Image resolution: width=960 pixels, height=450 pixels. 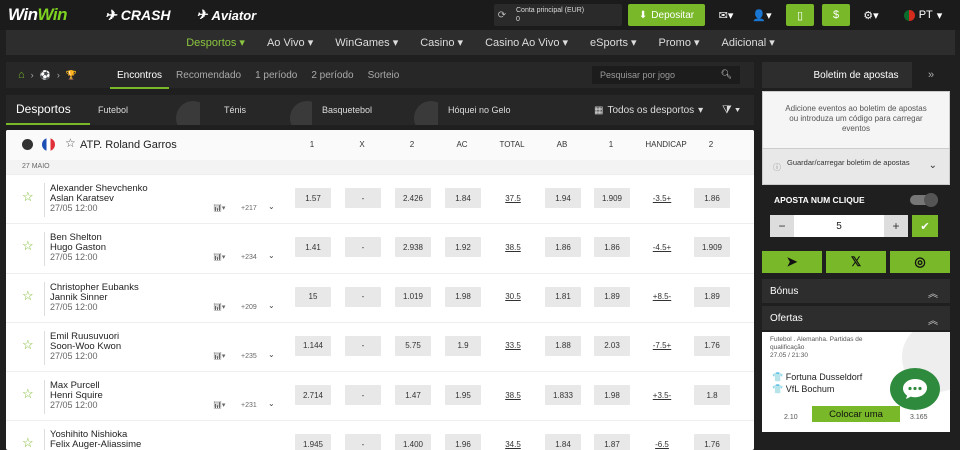 What do you see at coordinates (791, 417) in the screenshot?
I see `offer-odd-1: 2.10` at bounding box center [791, 417].